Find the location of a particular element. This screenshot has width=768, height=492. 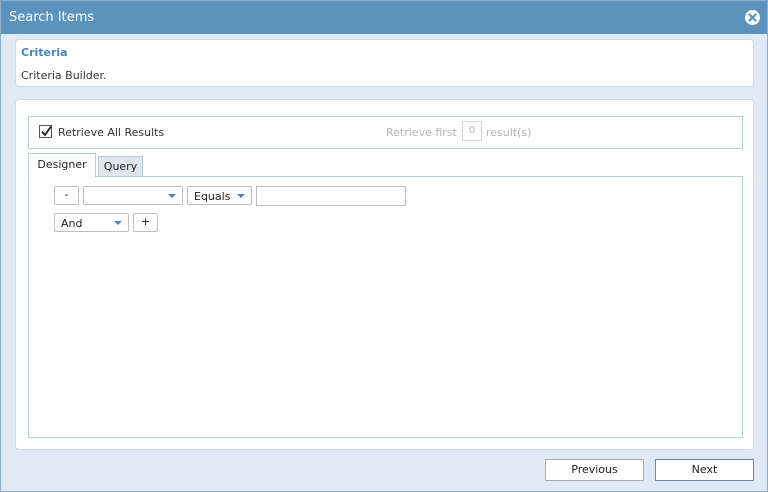

retrieve-count-input: 0 is located at coordinates (472, 131).